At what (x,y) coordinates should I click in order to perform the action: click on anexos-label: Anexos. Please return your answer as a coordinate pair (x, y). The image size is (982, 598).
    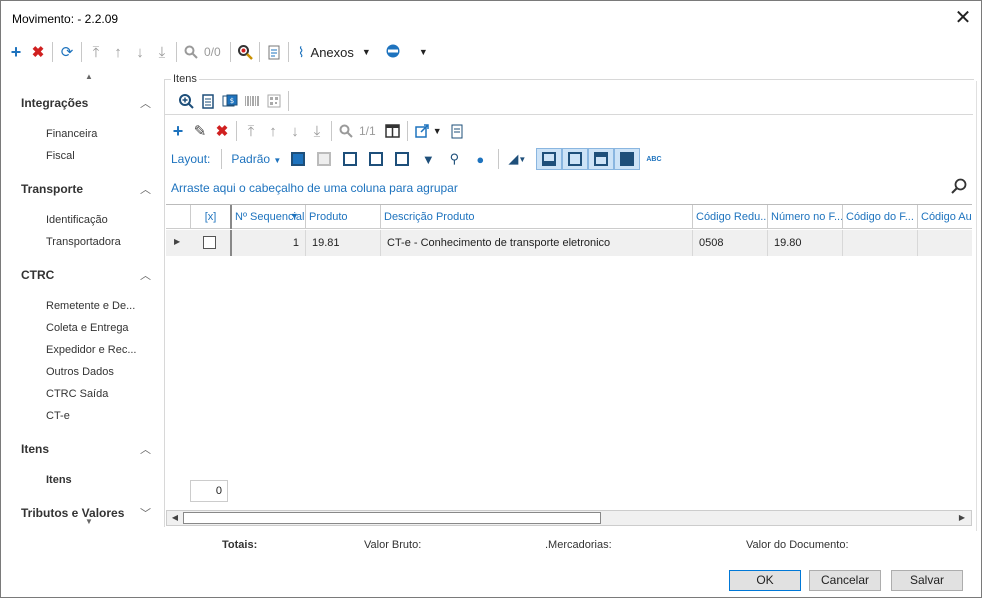
    Looking at the image, I should click on (332, 52).